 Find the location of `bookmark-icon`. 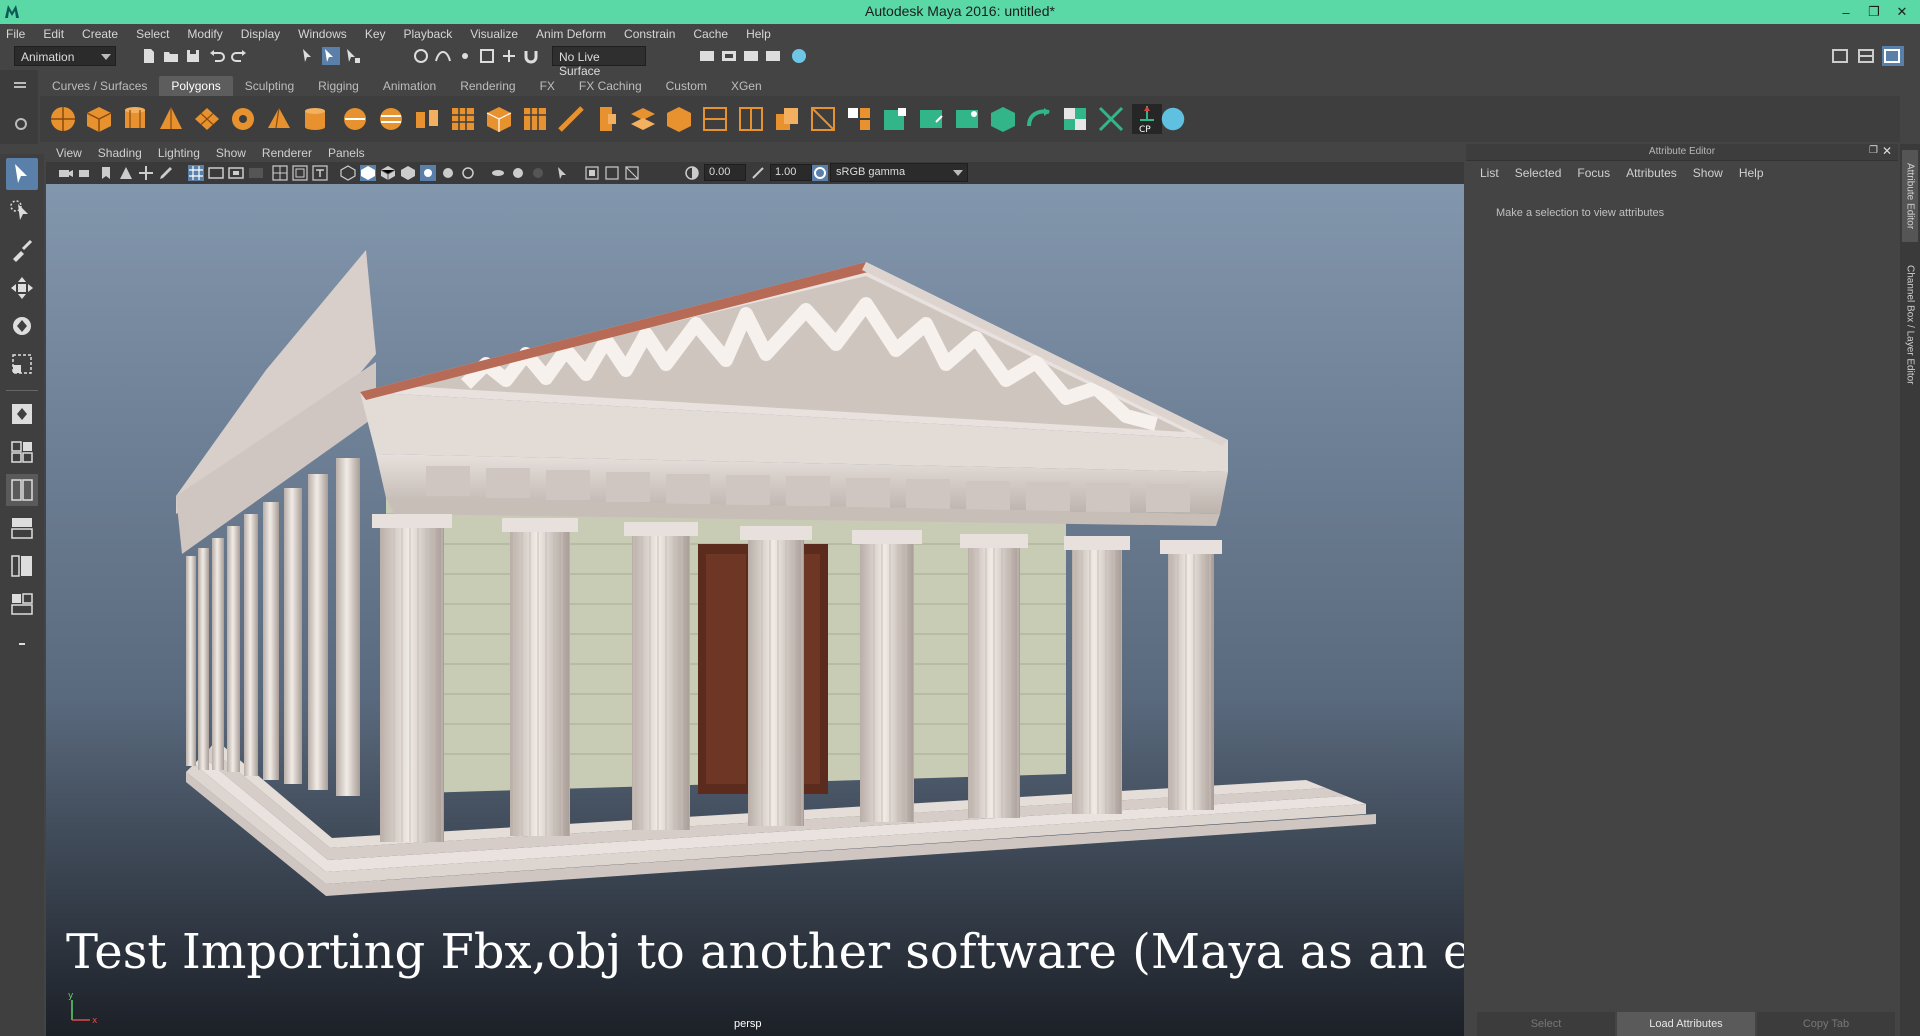

bookmark-icon is located at coordinates (106, 173).